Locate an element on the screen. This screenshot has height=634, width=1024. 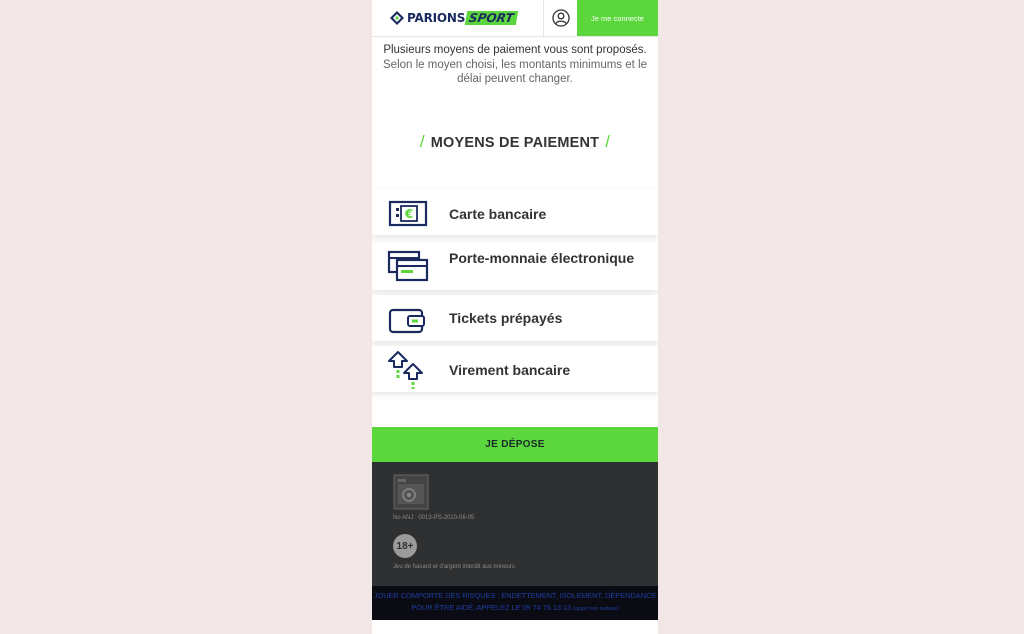
payment-method-ewallet: Porte-monnaie électronique is located at coordinates (515, 266).